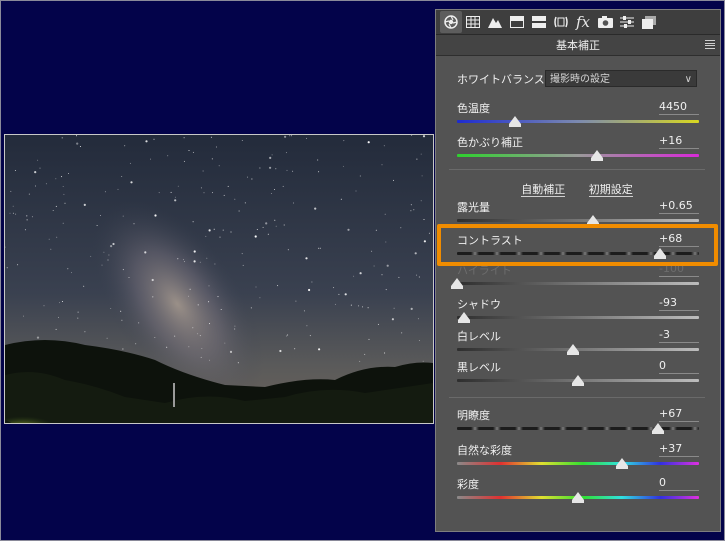 This screenshot has height=541, width=725. I want to click on tint-value: +16, so click(679, 141).